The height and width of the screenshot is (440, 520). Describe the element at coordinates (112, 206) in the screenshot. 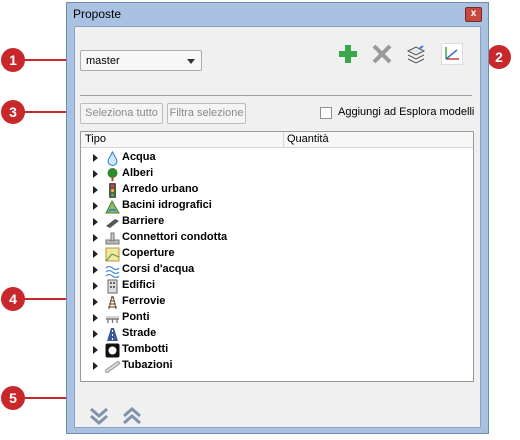

I see `basin-icon` at that location.